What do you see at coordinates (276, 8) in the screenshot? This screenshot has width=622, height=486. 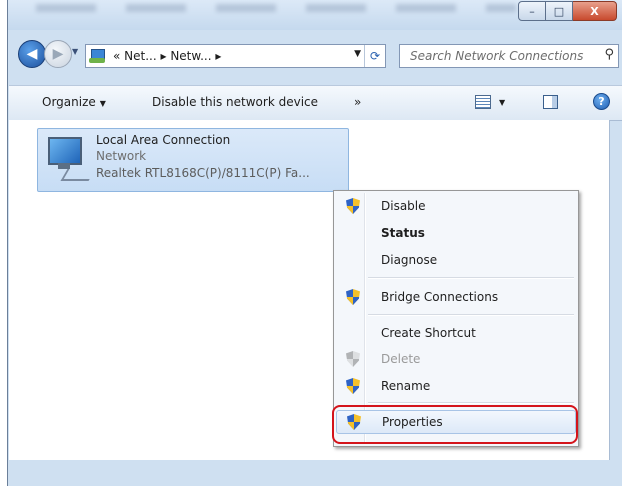 I see `blurred-background-text` at bounding box center [276, 8].